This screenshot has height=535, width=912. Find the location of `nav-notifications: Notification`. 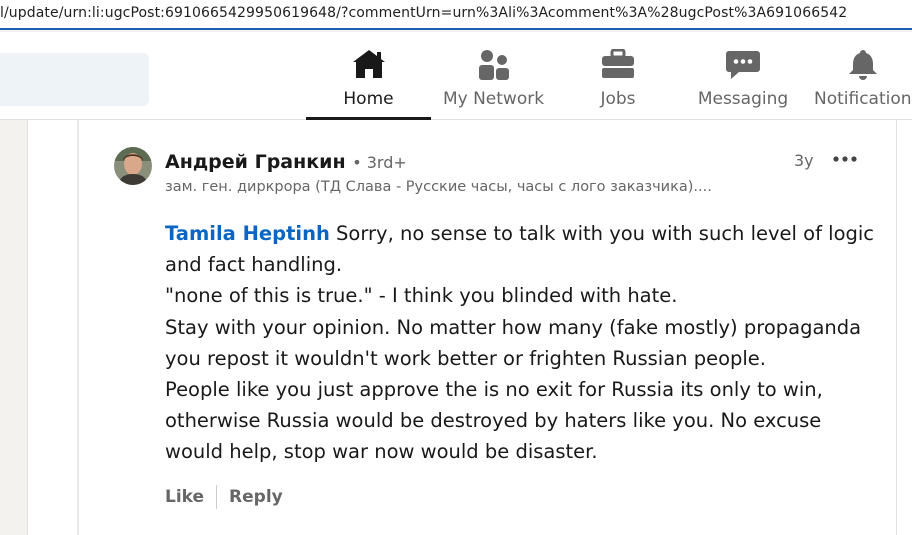

nav-notifications: Notification is located at coordinates (863, 76).